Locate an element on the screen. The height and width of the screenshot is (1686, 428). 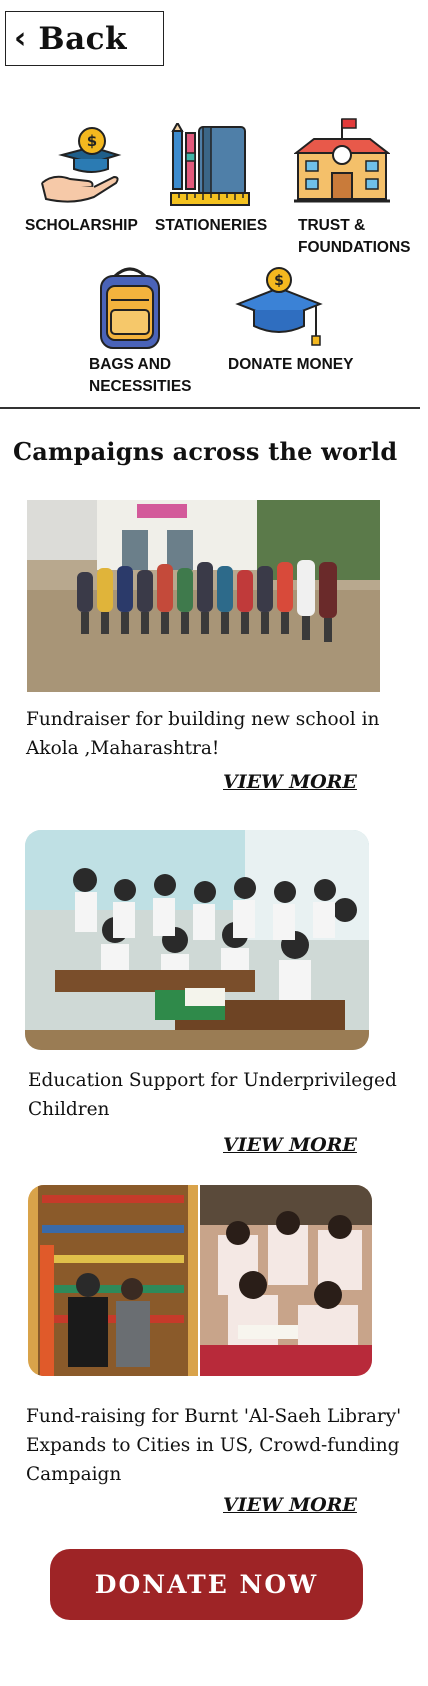
divider is located at coordinates (210, 408).